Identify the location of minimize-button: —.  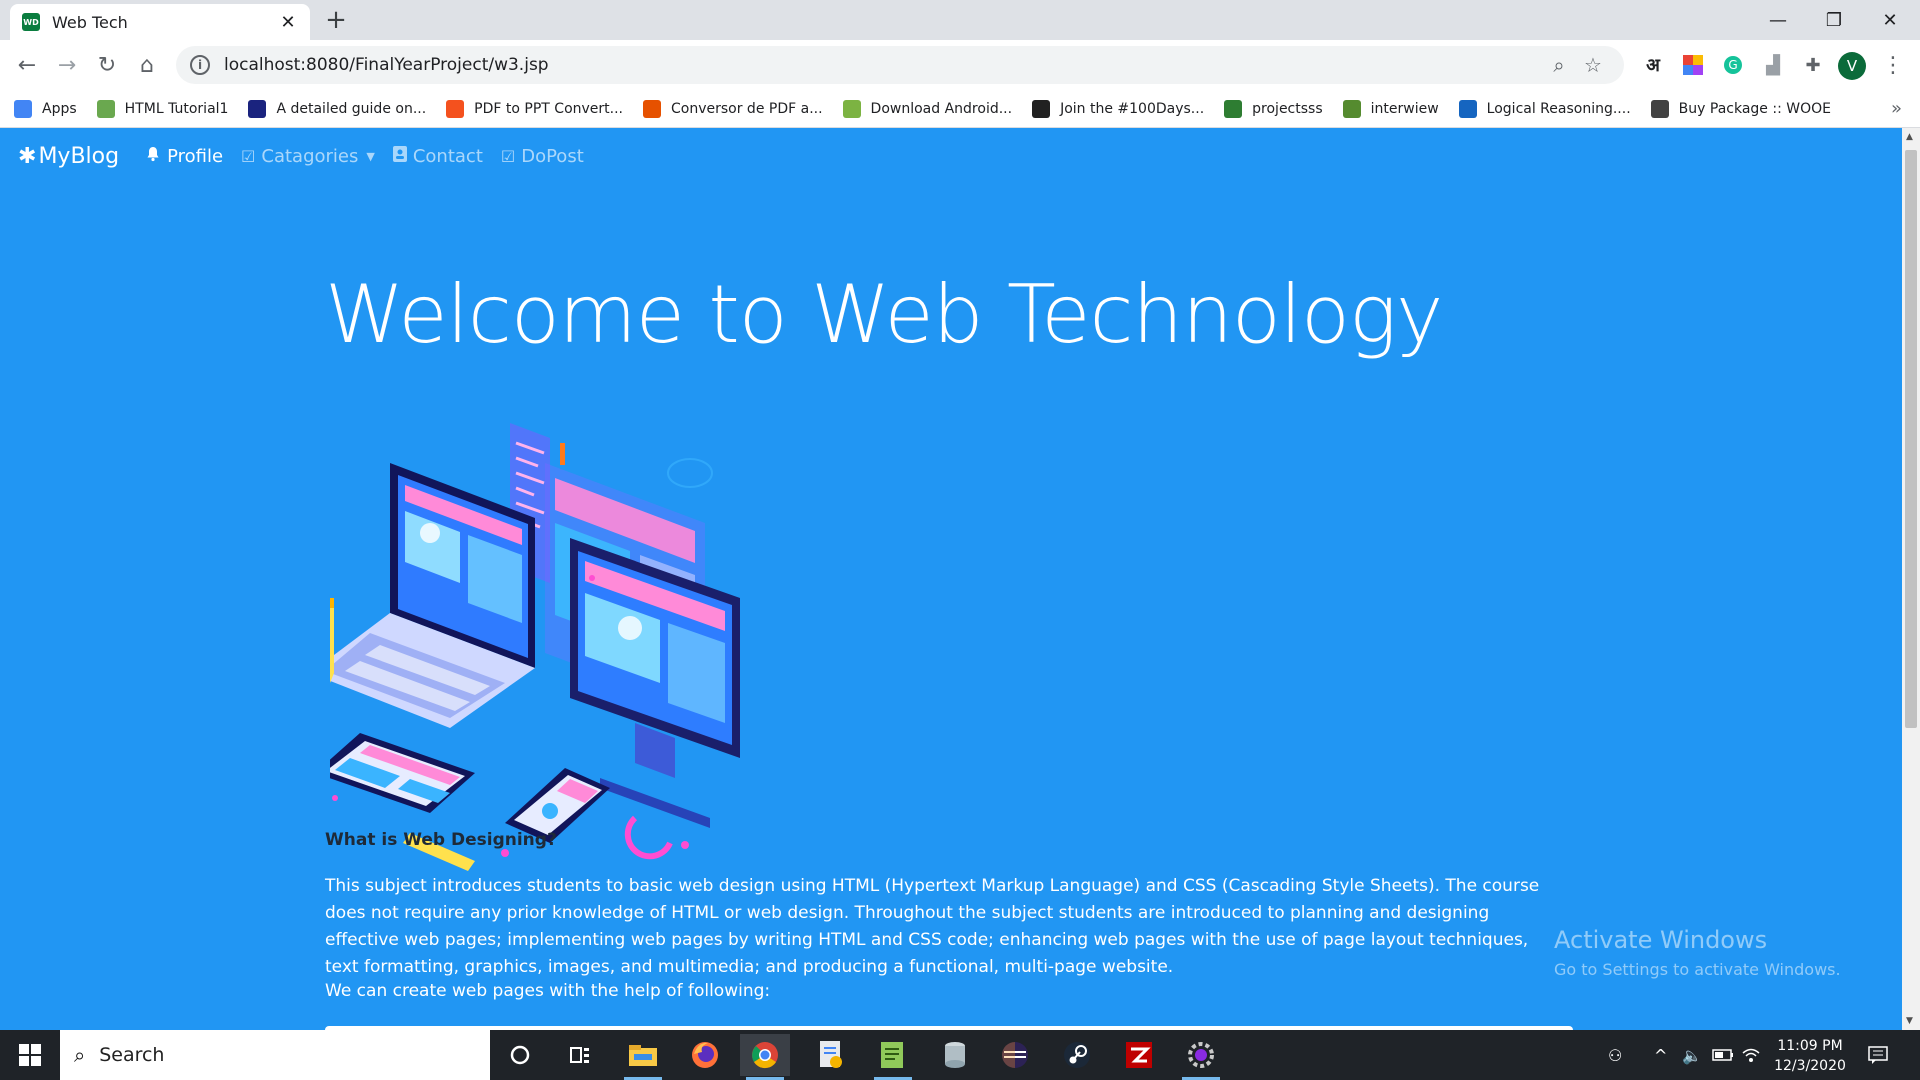
(1778, 20).